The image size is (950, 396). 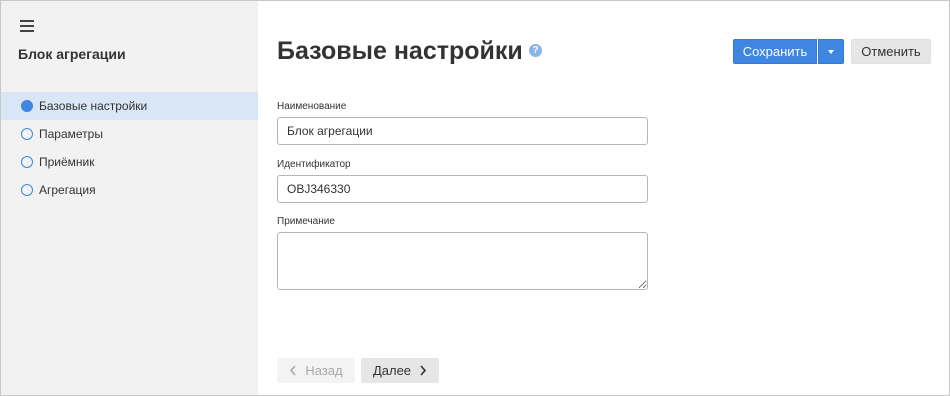 I want to click on save-options-dropdown-button, so click(x=831, y=51).